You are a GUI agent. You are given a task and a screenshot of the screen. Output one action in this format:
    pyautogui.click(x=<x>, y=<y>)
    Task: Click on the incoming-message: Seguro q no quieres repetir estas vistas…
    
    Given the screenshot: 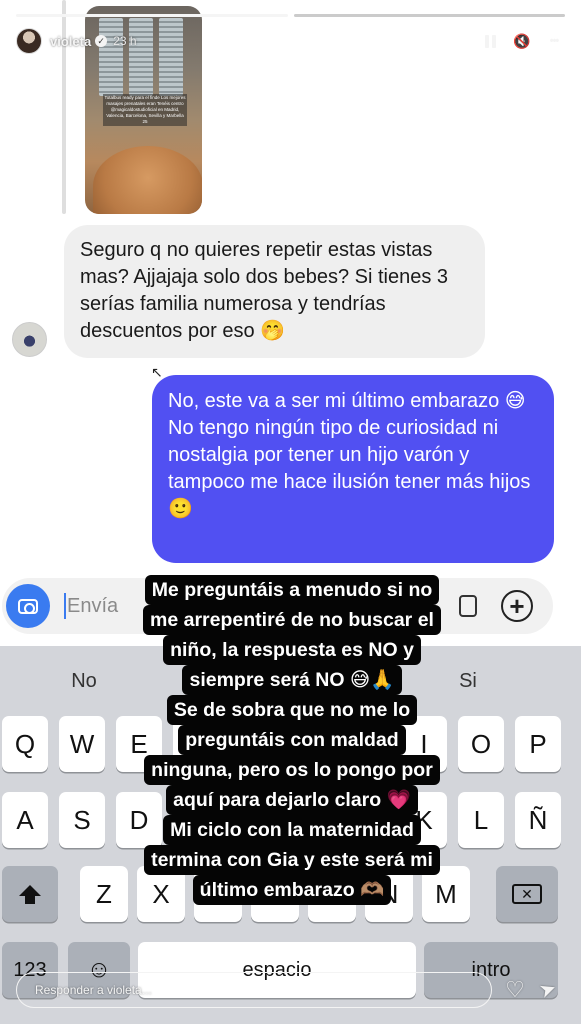 What is the action you would take?
    pyautogui.click(x=274, y=291)
    